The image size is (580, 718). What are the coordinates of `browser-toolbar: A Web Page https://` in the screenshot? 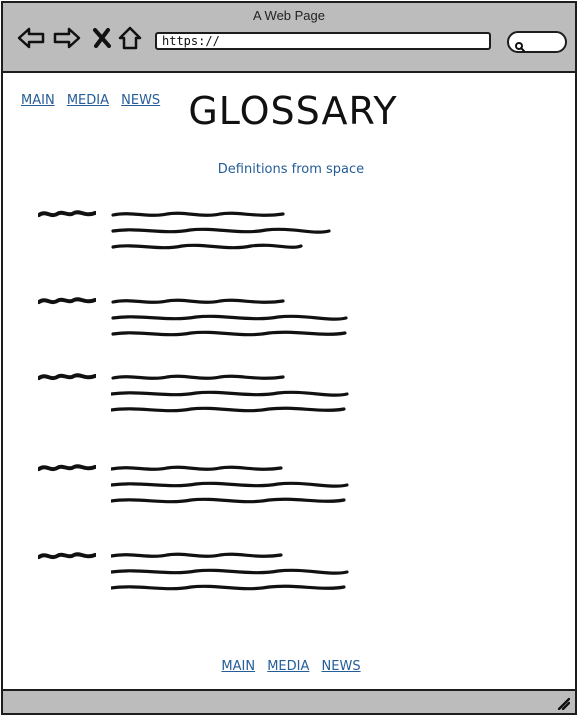 It's located at (289, 38).